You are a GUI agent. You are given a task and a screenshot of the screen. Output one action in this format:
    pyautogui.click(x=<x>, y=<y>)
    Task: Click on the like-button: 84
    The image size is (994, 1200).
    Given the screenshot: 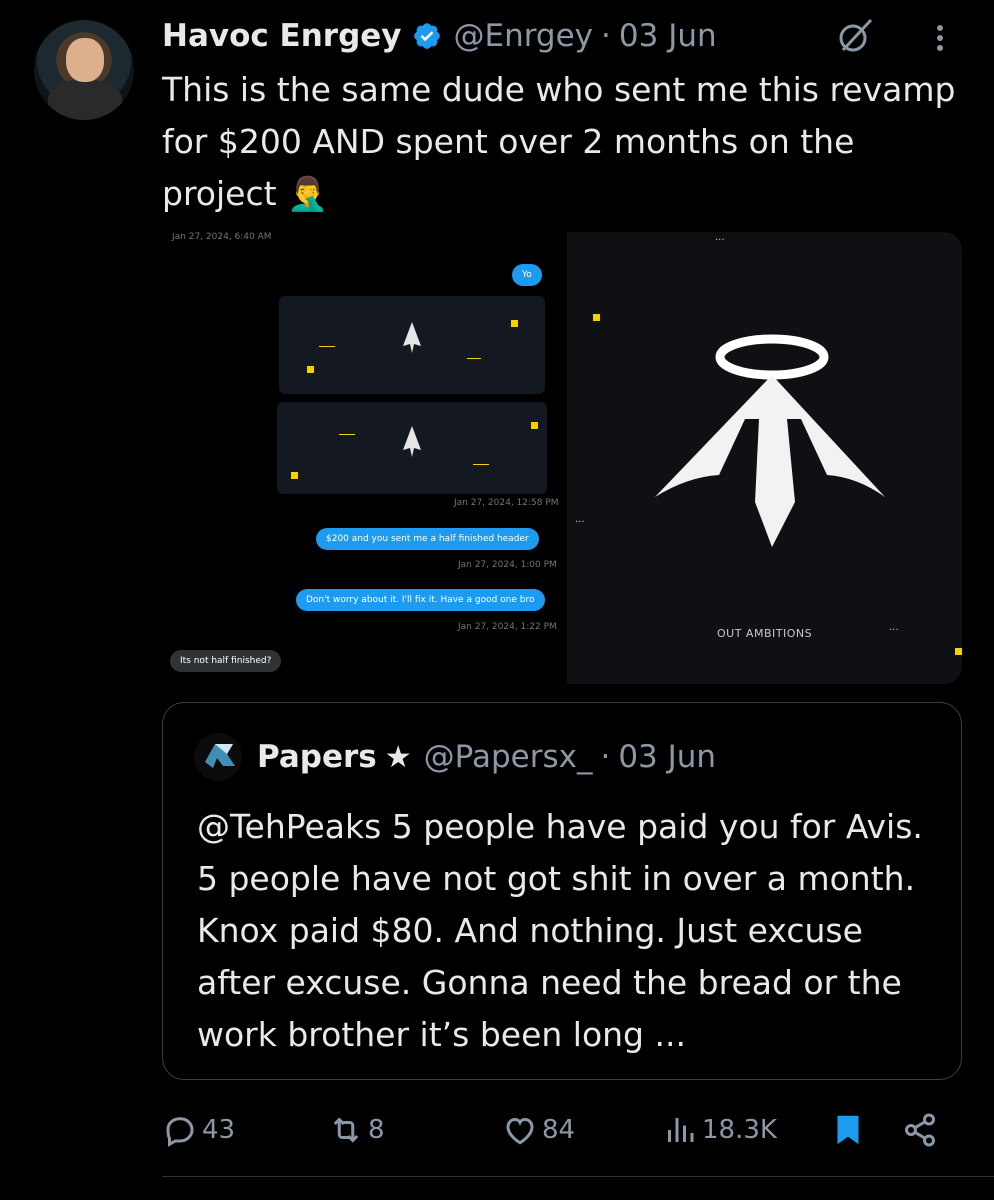 What is the action you would take?
    pyautogui.click(x=538, y=1130)
    